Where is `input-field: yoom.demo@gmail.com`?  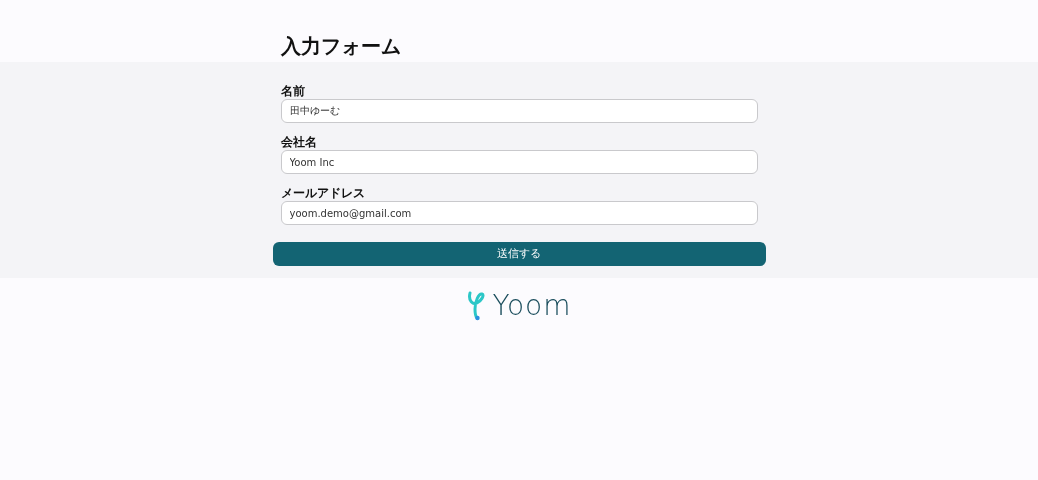
input-field: yoom.demo@gmail.com is located at coordinates (519, 213).